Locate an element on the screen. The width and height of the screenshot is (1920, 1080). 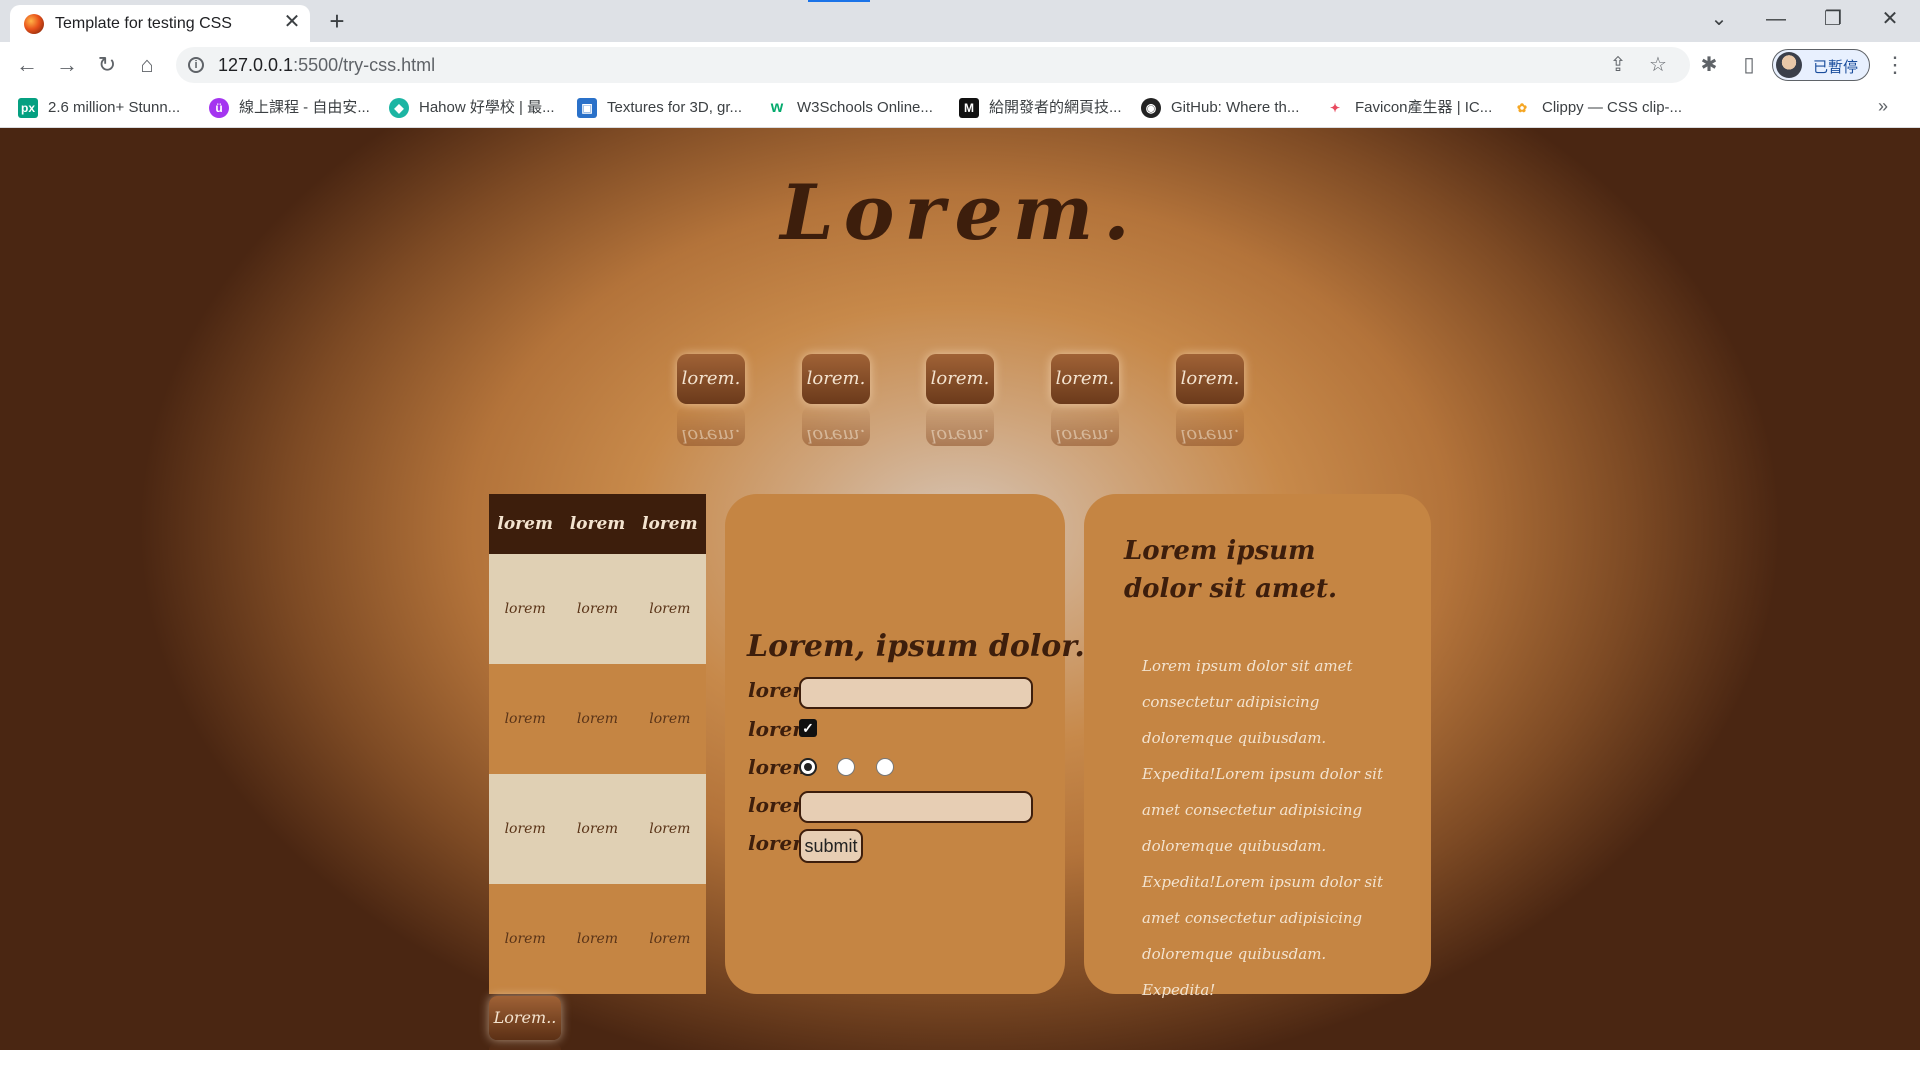
text-card-heading: Lorem ipsum dolor sit amet. is located at coordinates (1231, 570).